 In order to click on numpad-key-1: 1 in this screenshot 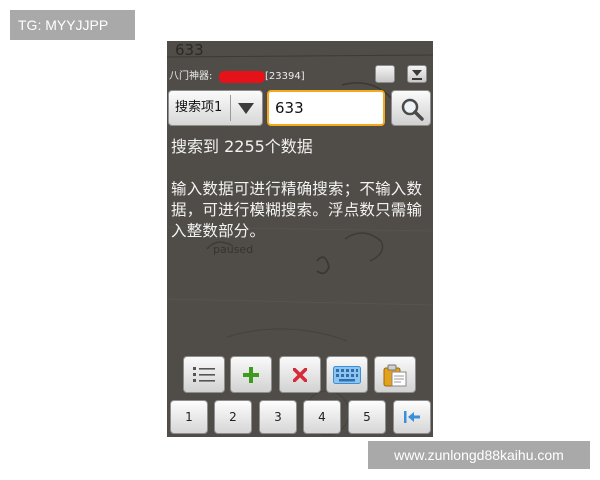, I will do `click(189, 417)`.